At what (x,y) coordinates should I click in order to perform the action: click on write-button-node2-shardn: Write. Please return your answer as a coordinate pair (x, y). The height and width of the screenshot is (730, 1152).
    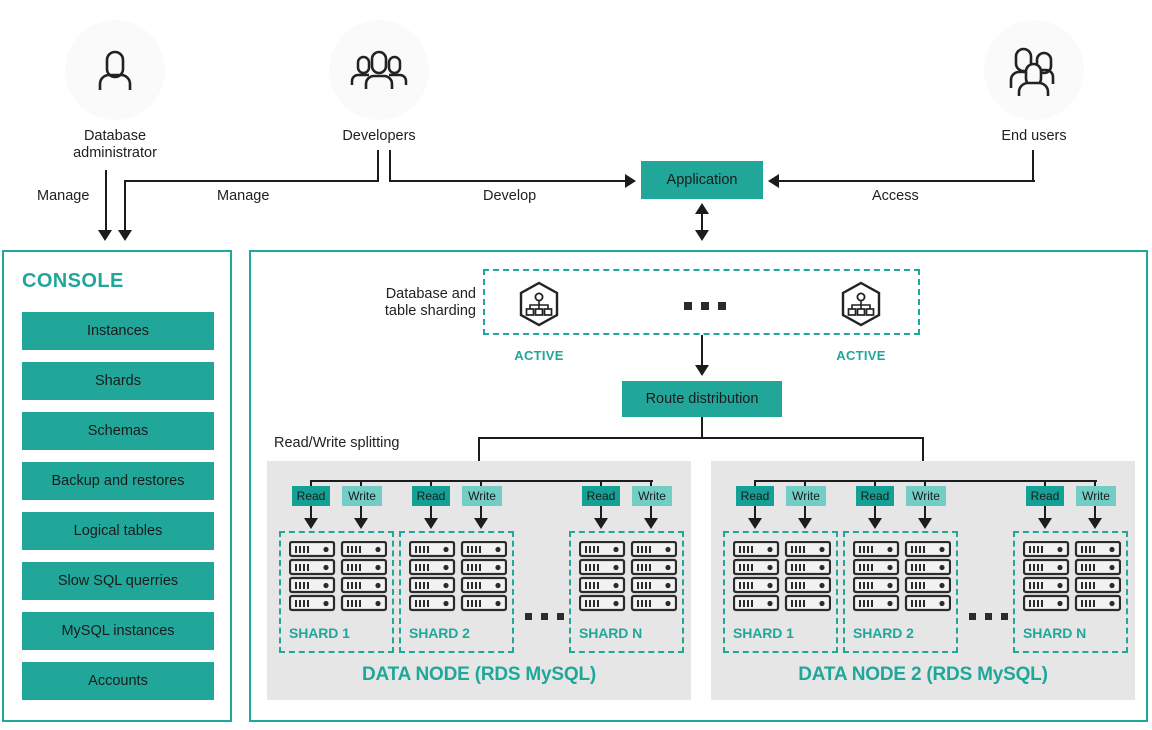
    Looking at the image, I should click on (1096, 496).